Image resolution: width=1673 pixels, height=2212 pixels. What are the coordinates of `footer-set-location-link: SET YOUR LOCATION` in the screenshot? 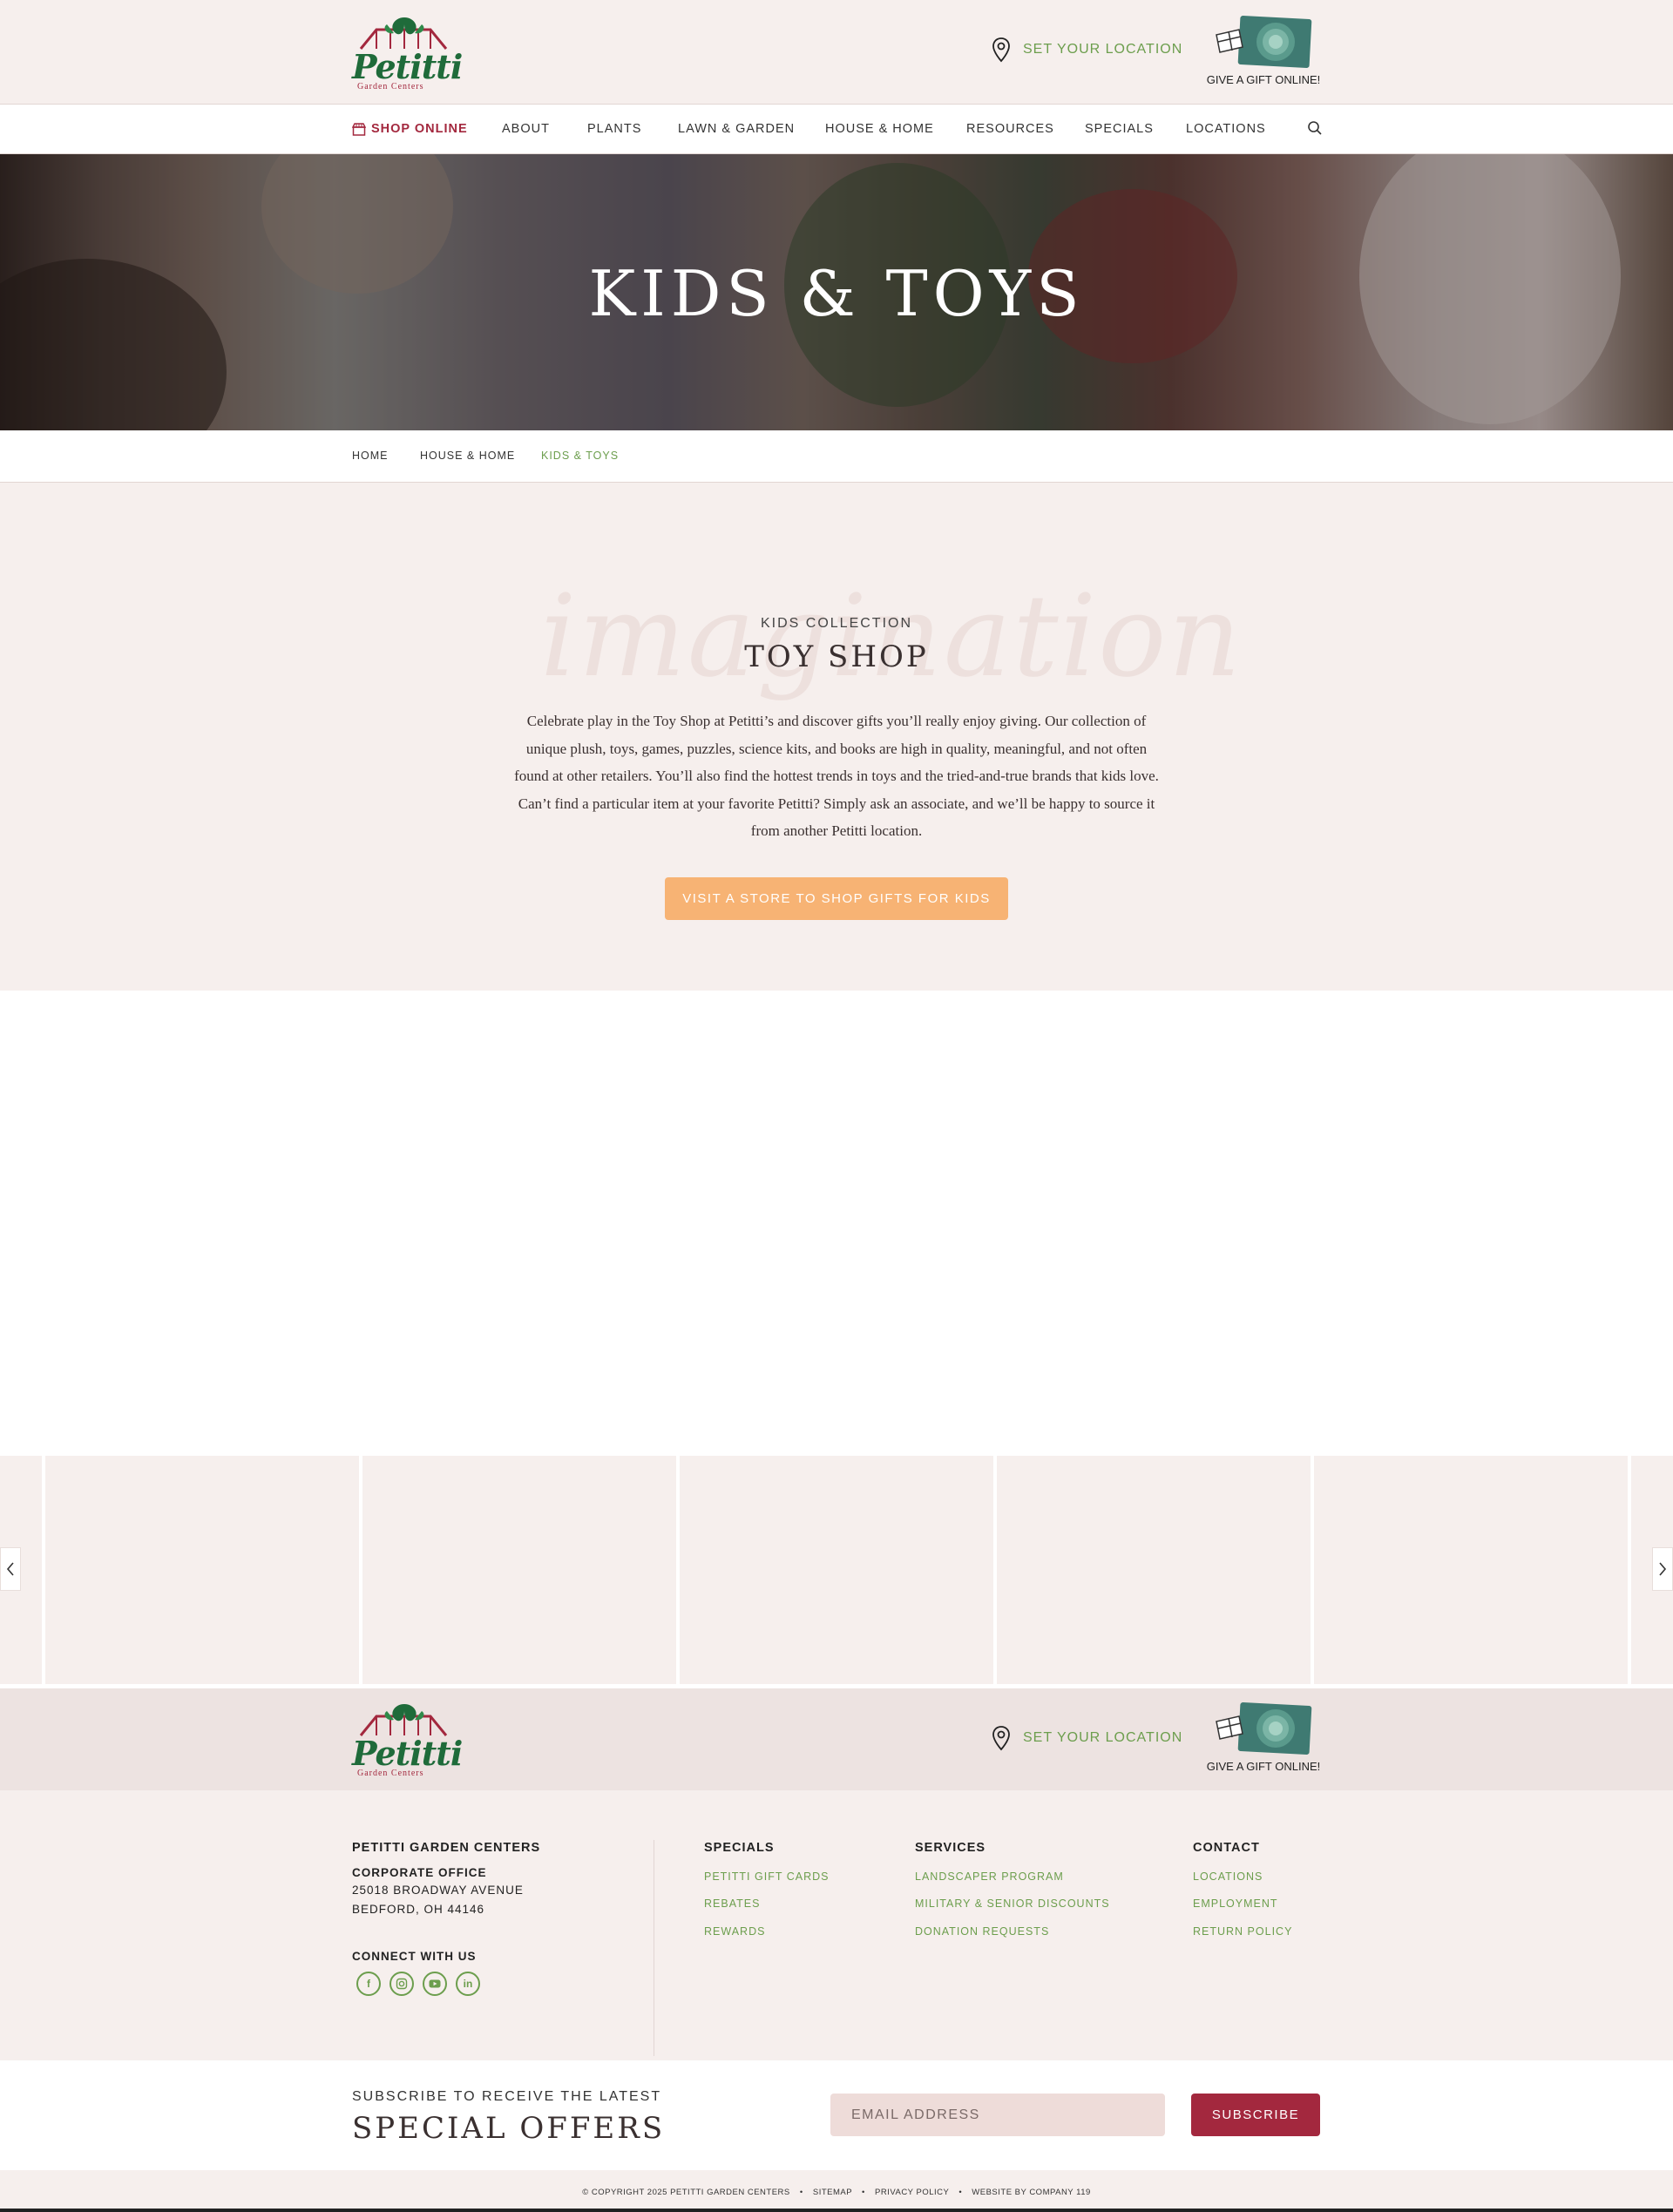 It's located at (1087, 1738).